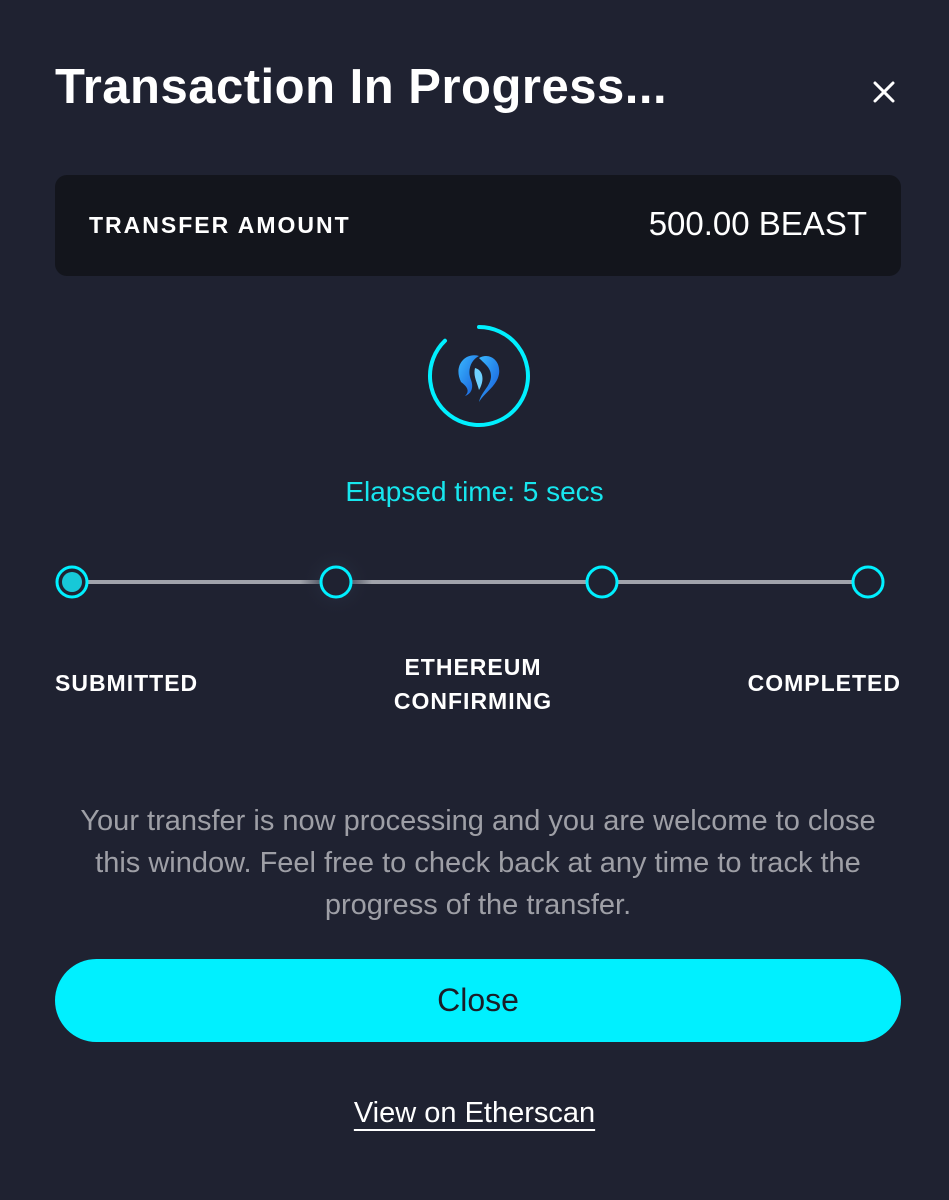 The width and height of the screenshot is (949, 1200). I want to click on etherscan-link-container: View on Etherscan, so click(474, 1113).